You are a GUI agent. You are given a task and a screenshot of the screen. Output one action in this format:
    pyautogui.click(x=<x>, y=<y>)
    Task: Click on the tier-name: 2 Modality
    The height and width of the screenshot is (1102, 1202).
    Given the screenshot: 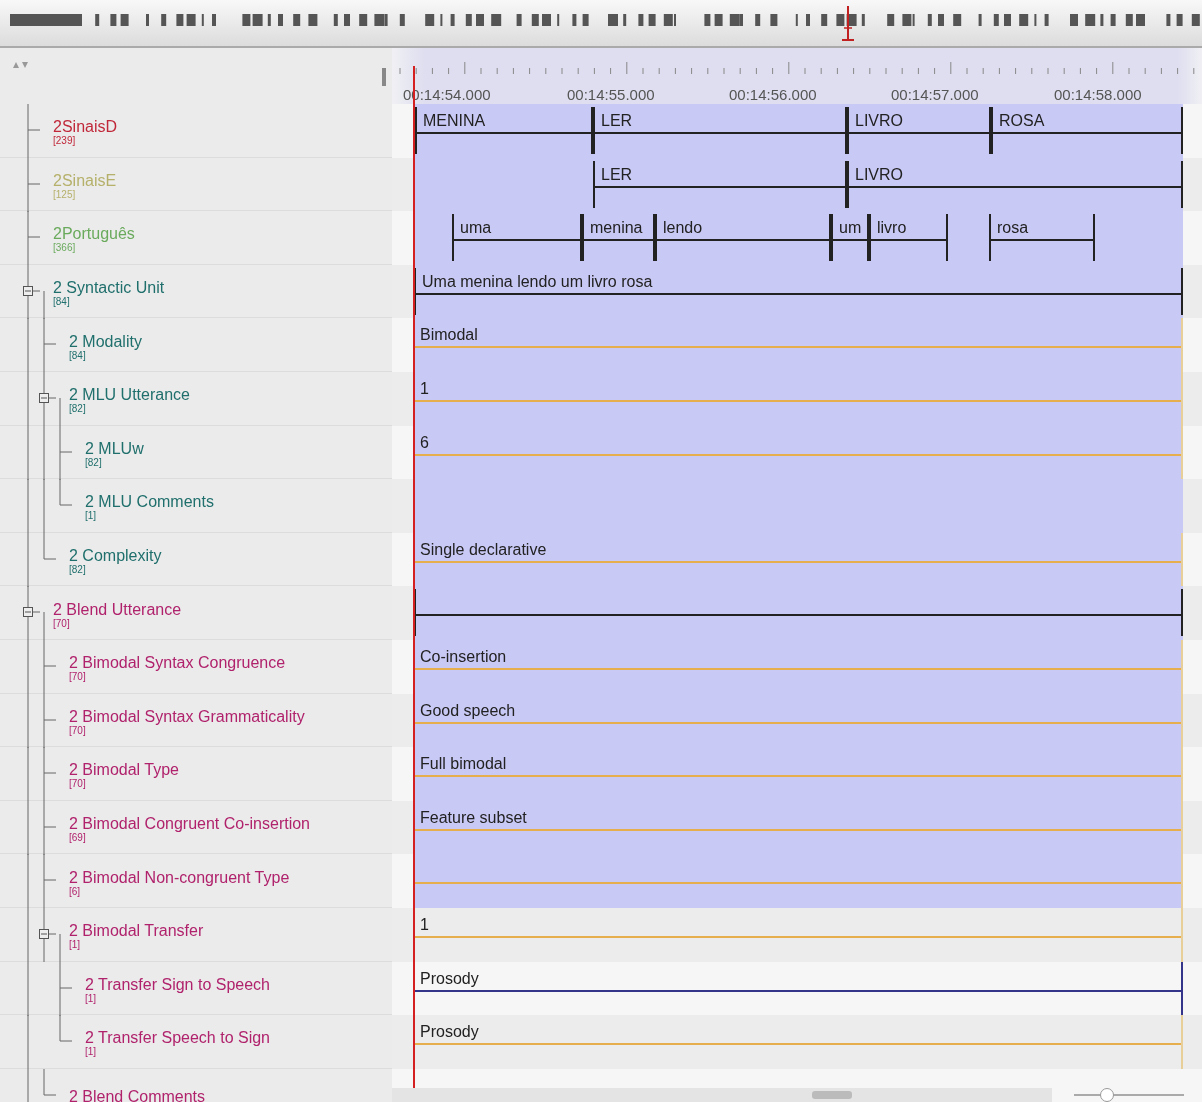 What is the action you would take?
    pyautogui.click(x=105, y=341)
    